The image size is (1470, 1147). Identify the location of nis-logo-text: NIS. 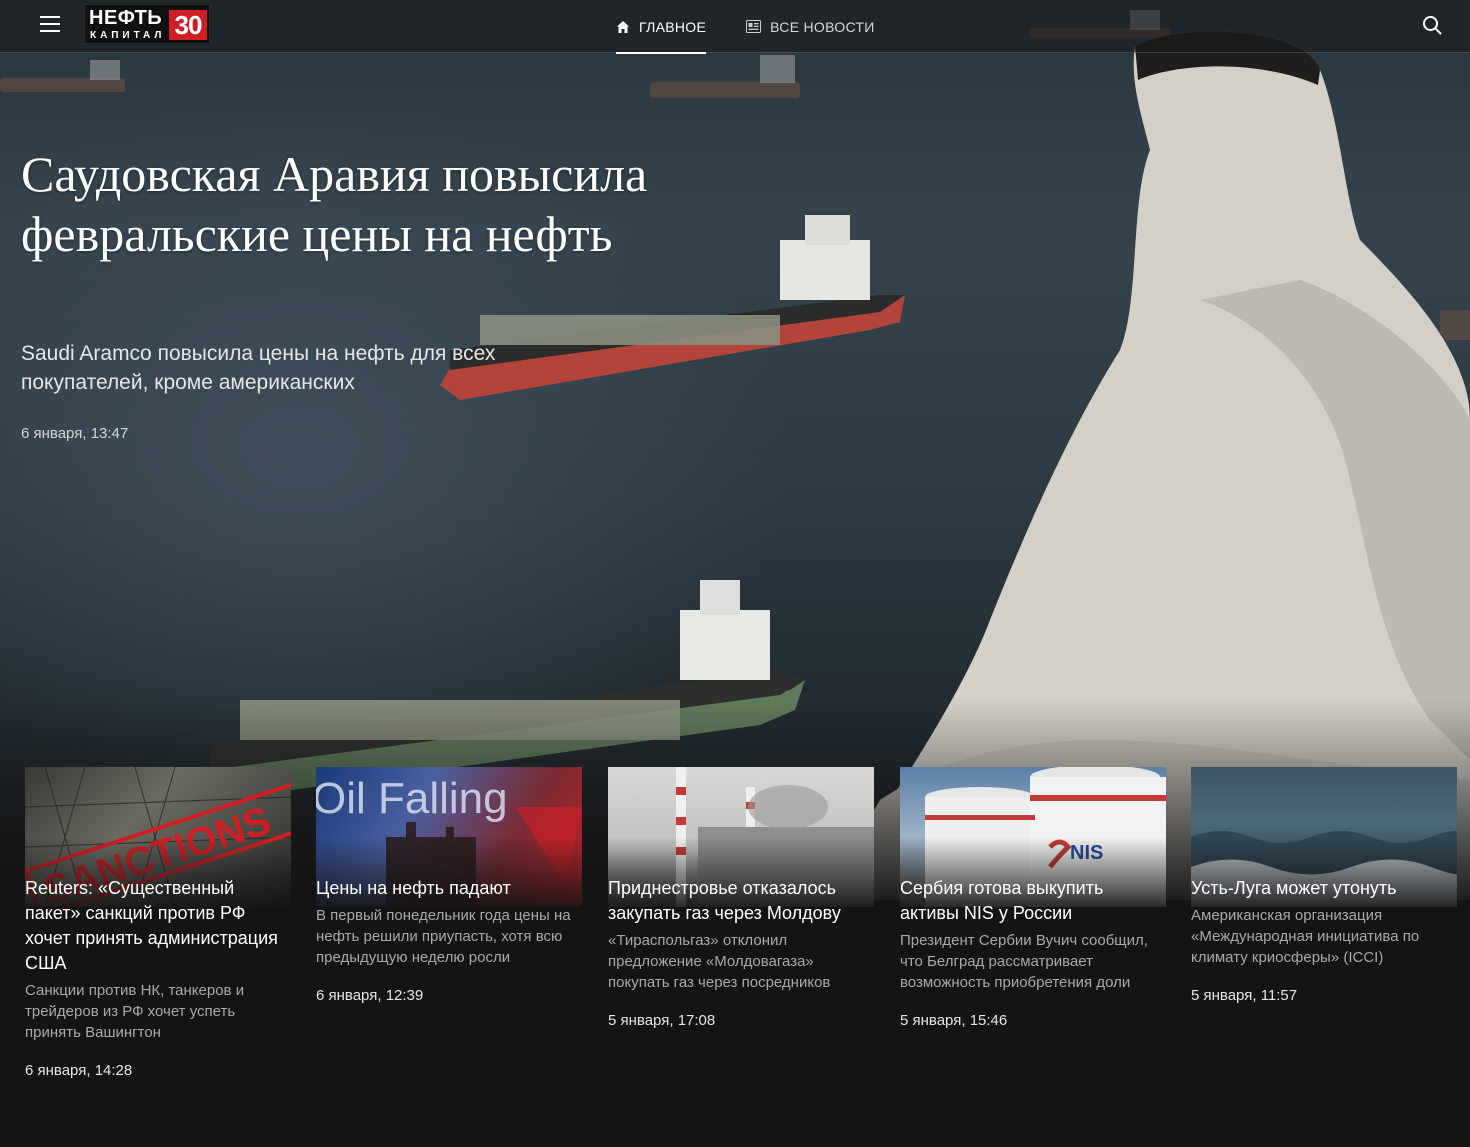
(1086, 853).